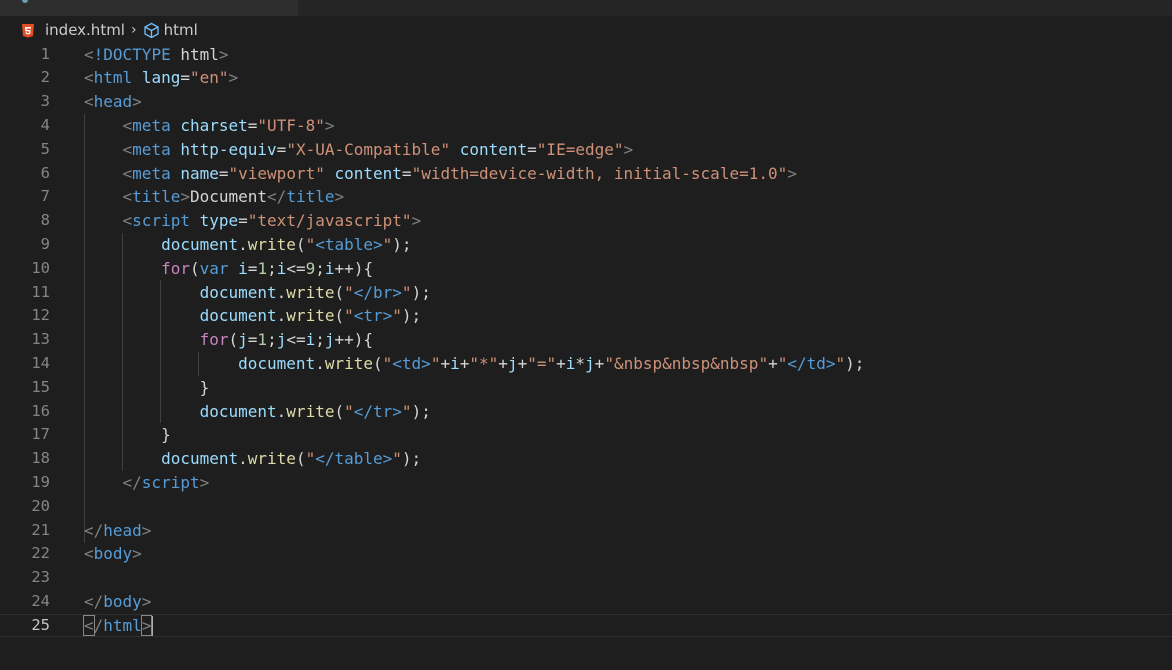  What do you see at coordinates (599, 173) in the screenshot?
I see `code-token: "width=device-width, initial-scale=1.0"` at bounding box center [599, 173].